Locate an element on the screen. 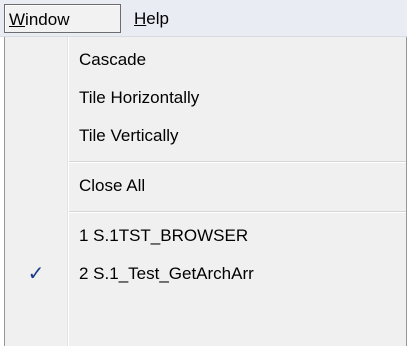 Image resolution: width=407 pixels, height=346 pixels. menu-window: Window is located at coordinates (62, 18).